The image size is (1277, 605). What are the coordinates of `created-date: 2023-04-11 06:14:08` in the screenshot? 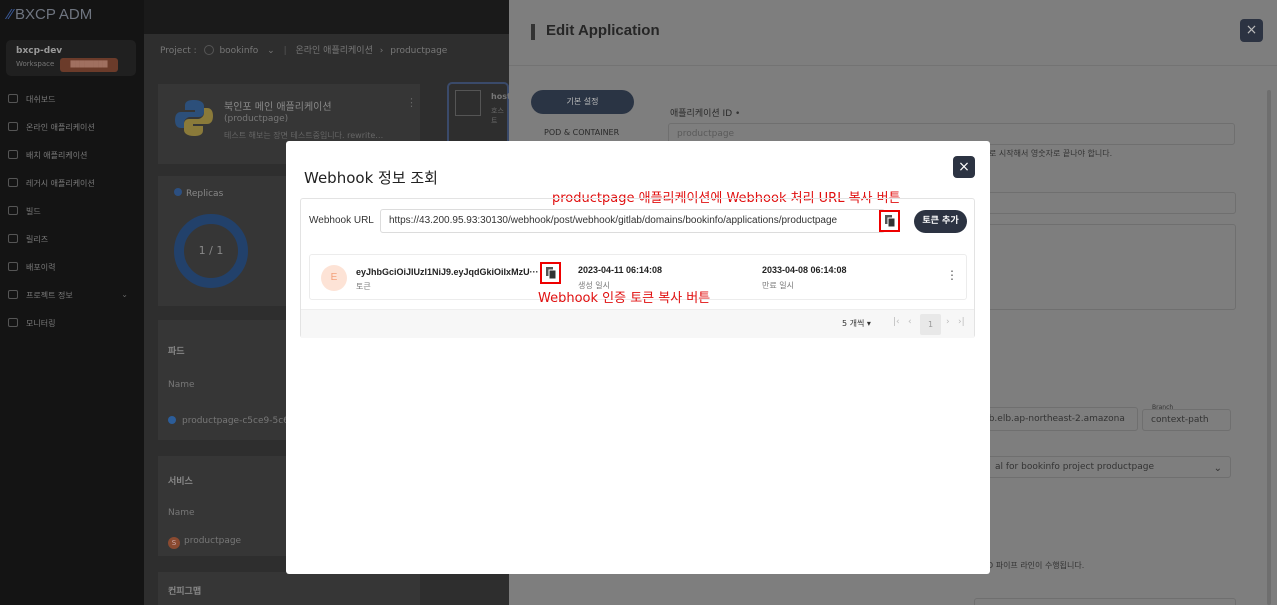 It's located at (620, 270).